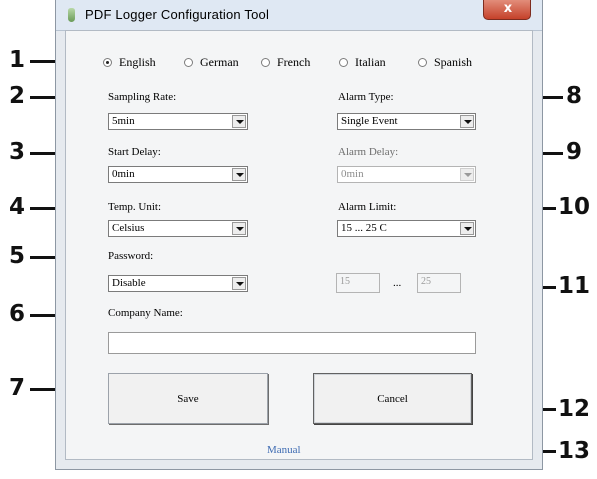  I want to click on callout-5: 5, so click(17, 256).